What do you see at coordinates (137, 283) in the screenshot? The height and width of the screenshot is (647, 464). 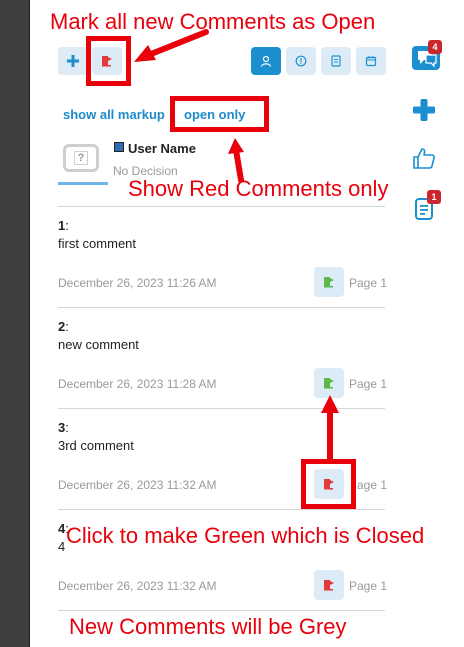 I see `comment-date: December 26, 2023 11:26 AM` at bounding box center [137, 283].